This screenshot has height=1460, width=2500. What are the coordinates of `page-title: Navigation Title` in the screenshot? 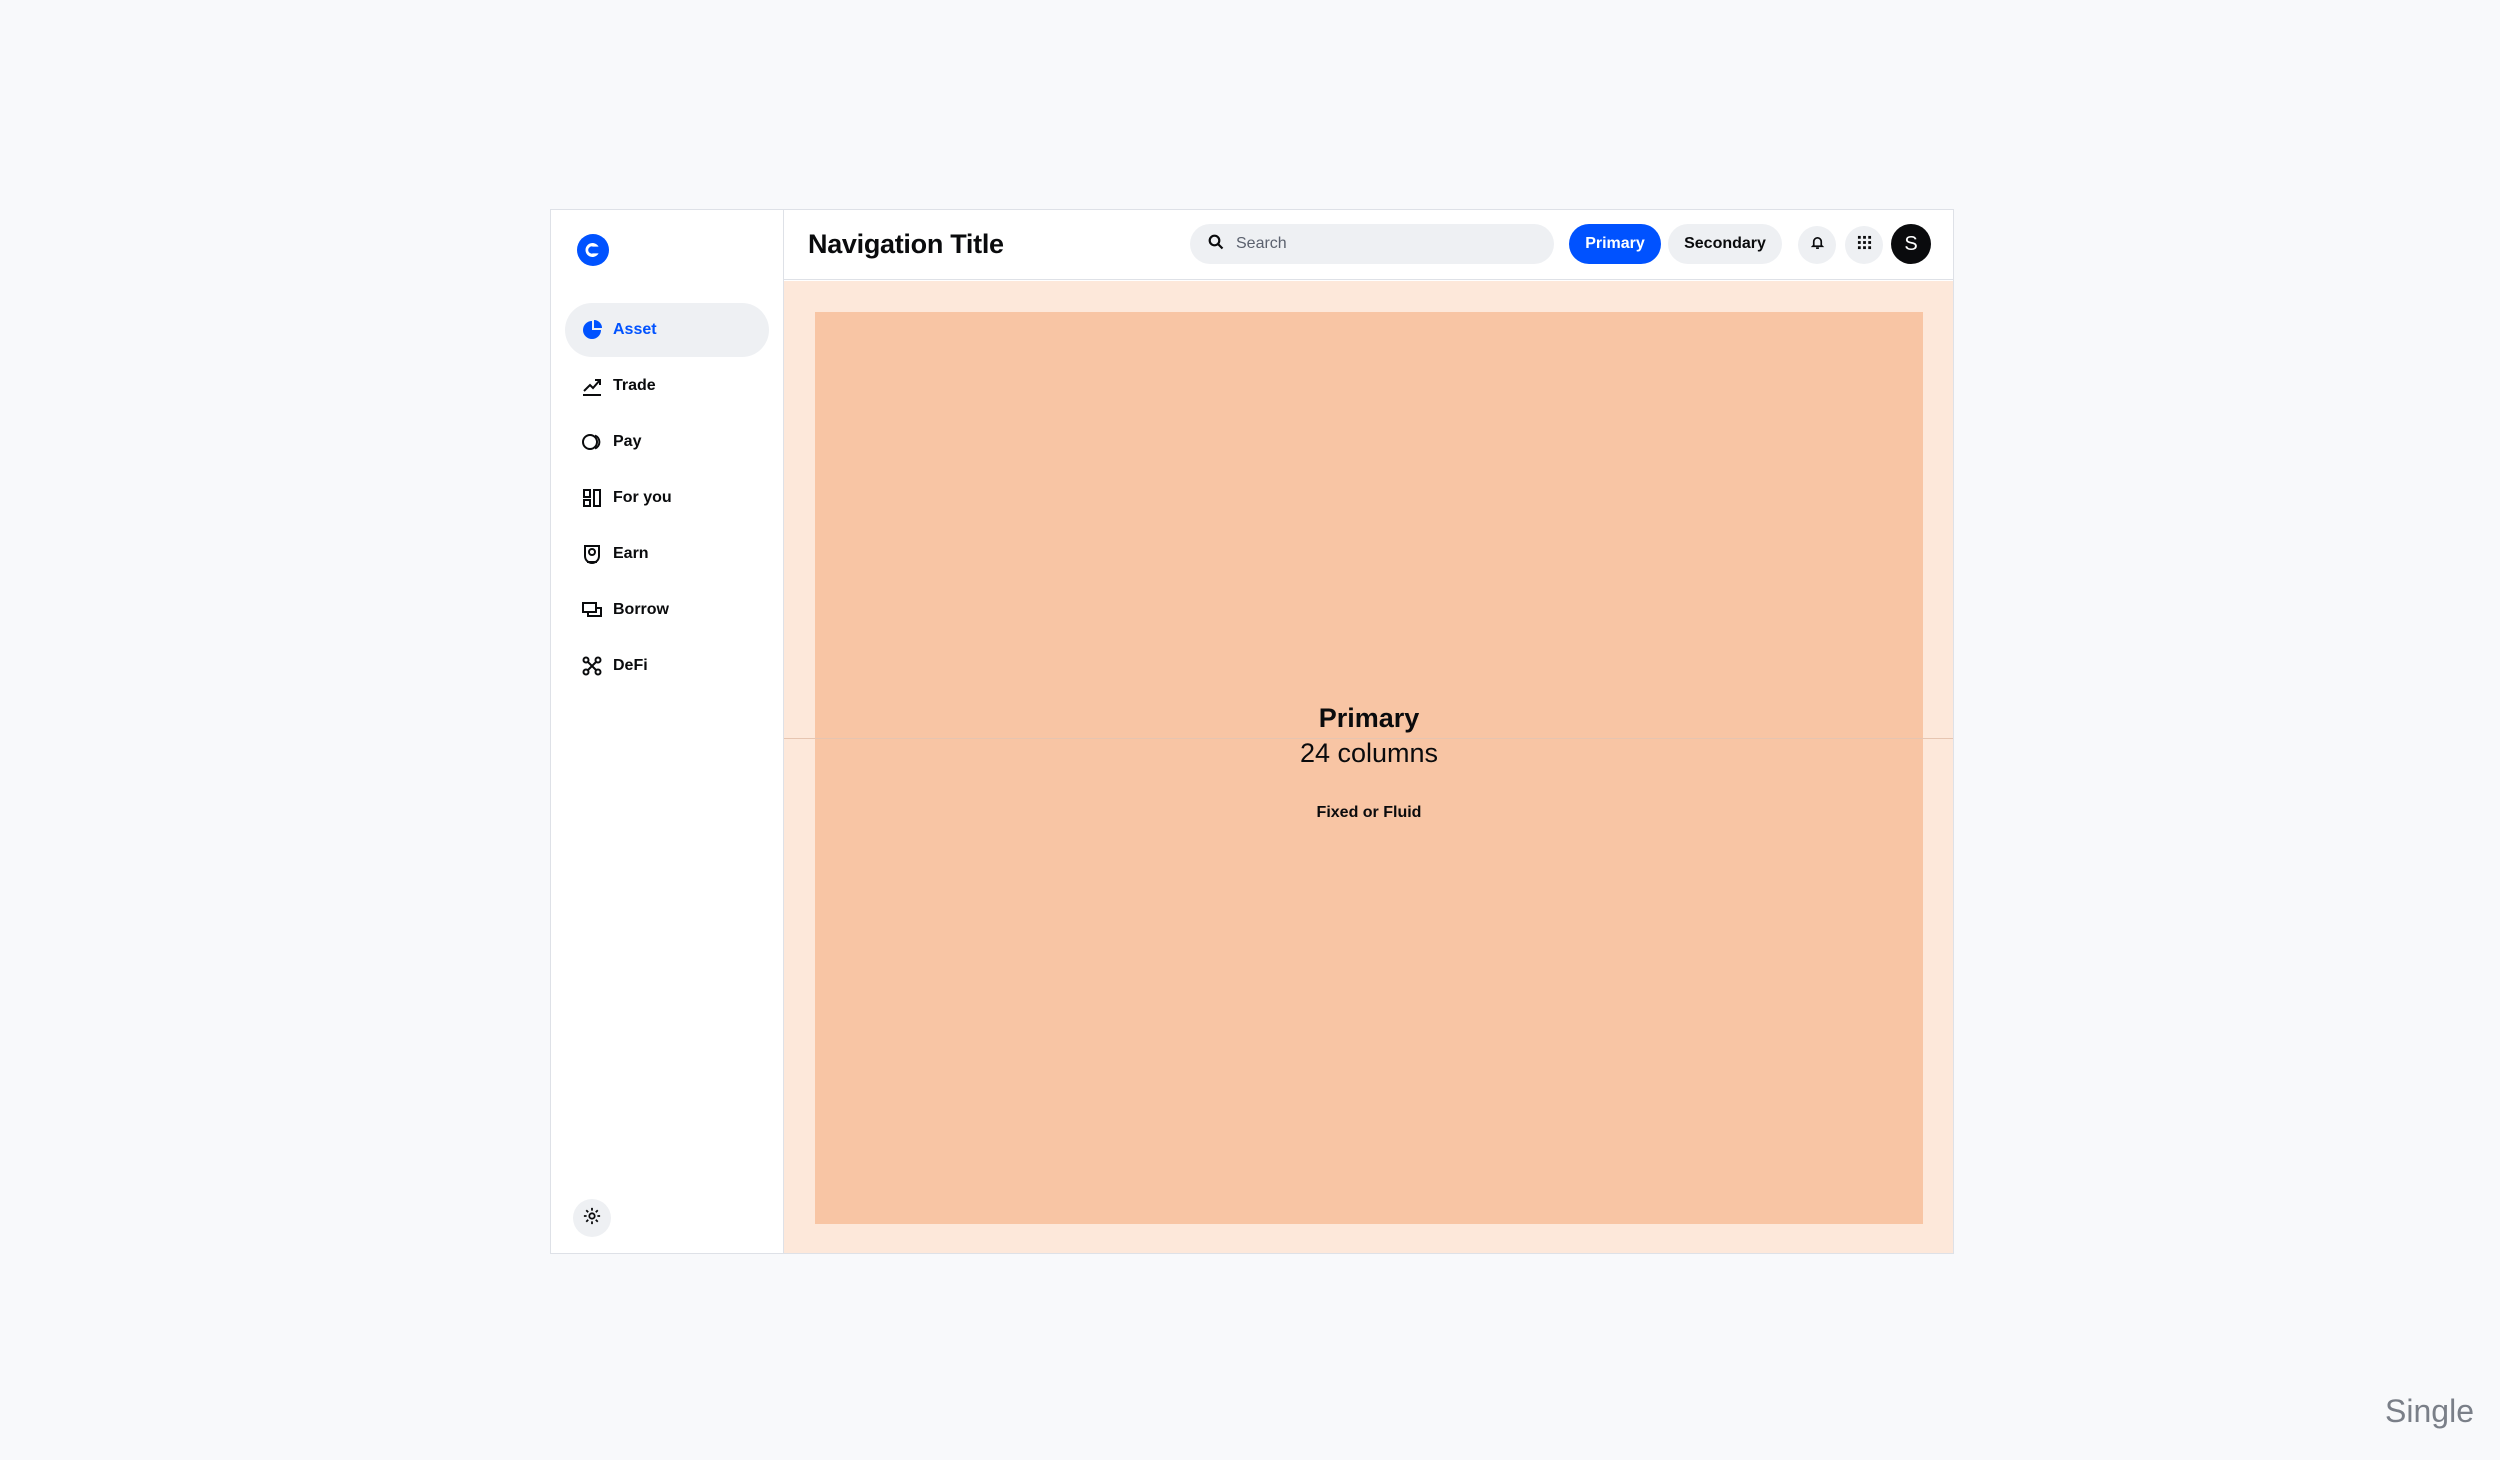 It's located at (906, 244).